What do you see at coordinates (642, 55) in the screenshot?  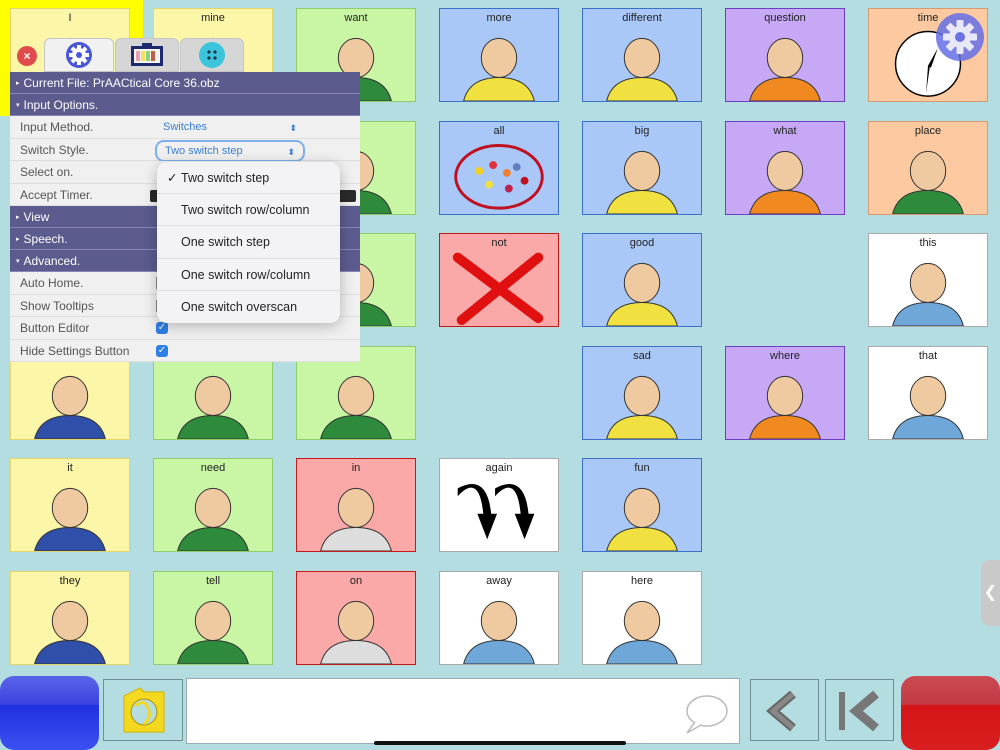 I see `symbol-cell: different` at bounding box center [642, 55].